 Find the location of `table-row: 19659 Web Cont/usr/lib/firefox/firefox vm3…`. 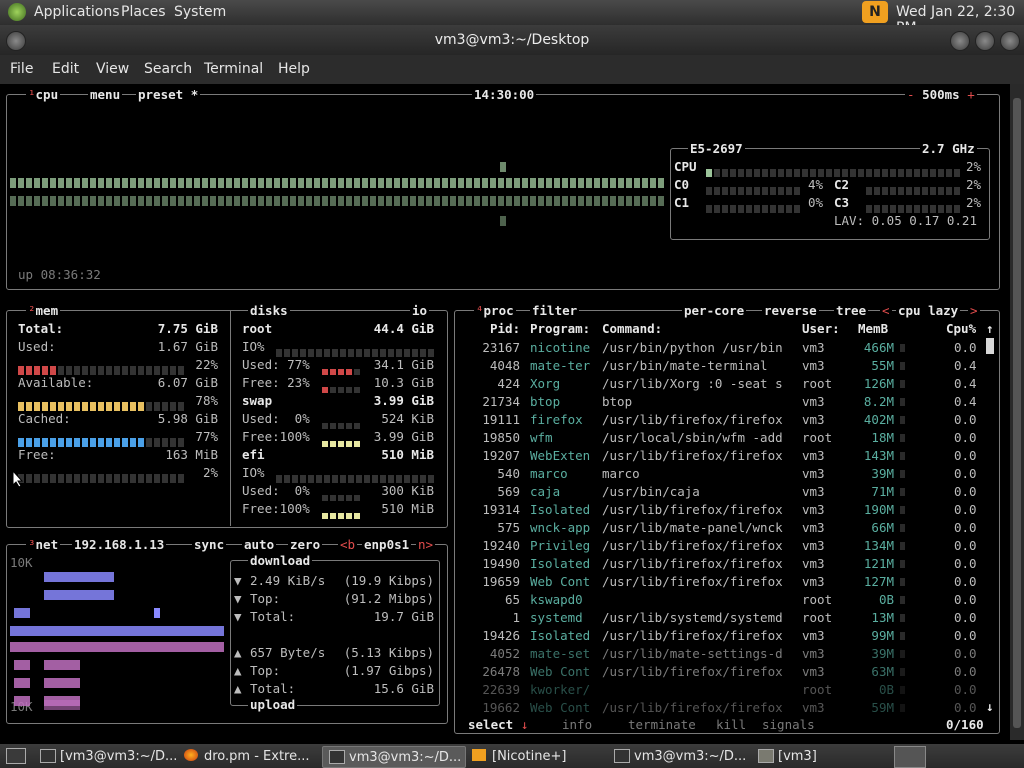

table-row: 19659 Web Cont/usr/lib/firefox/firefox vm3… is located at coordinates (726, 581).